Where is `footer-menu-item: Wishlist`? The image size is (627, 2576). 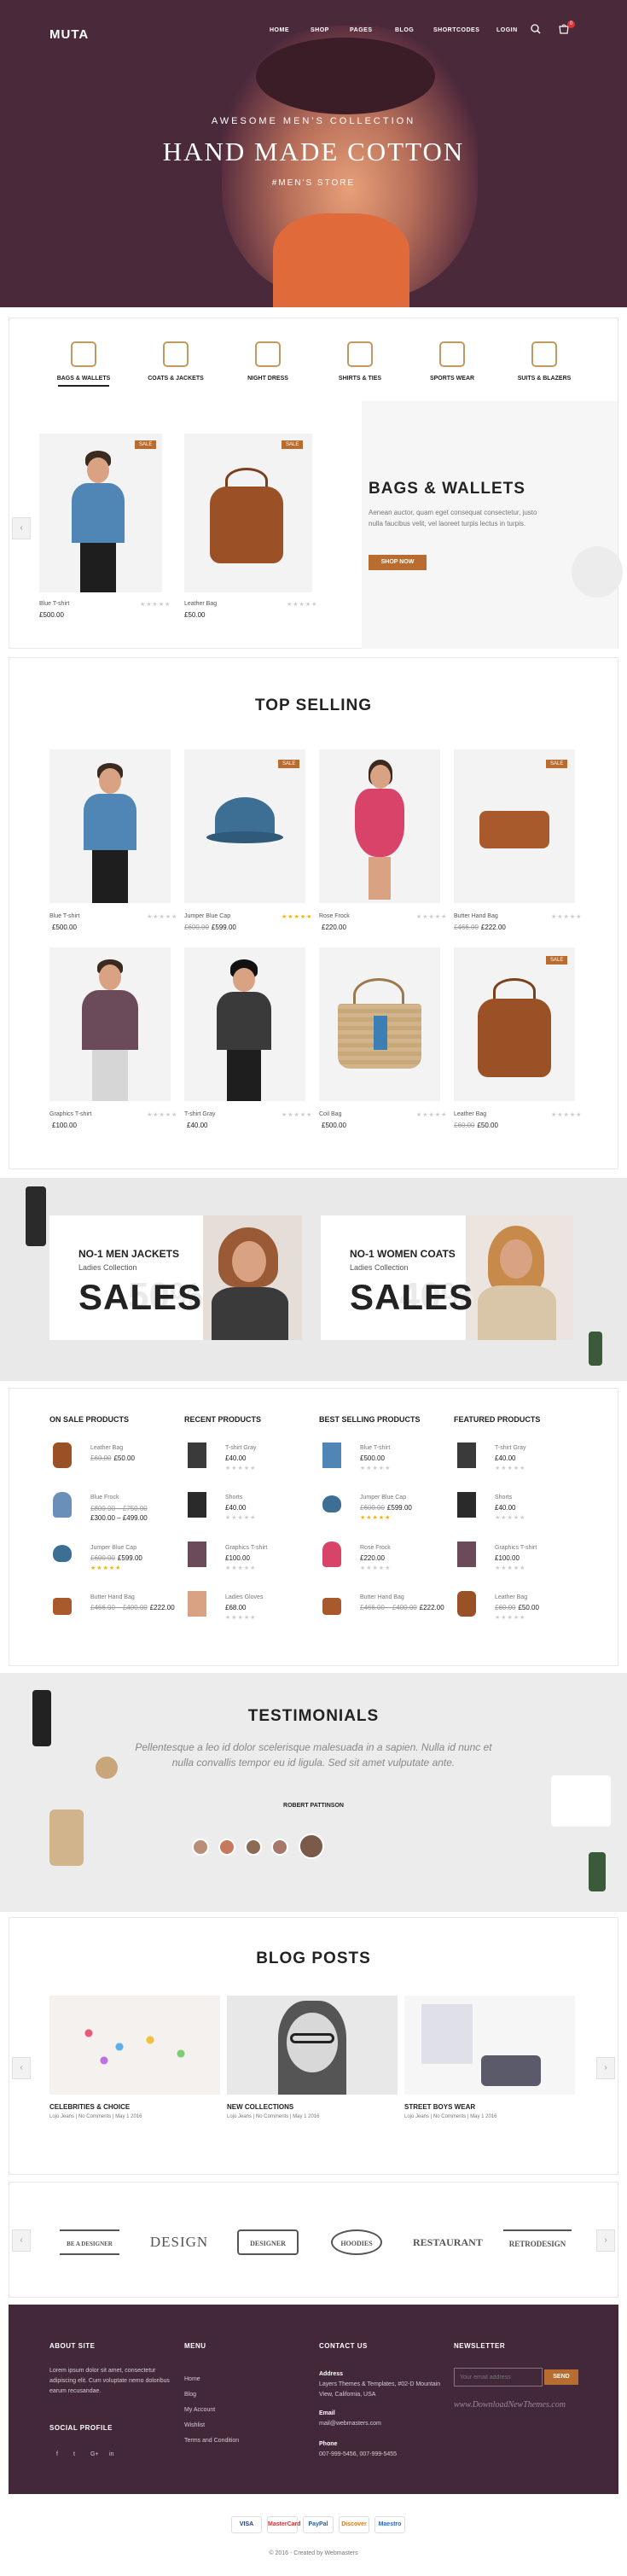 footer-menu-item: Wishlist is located at coordinates (195, 2426).